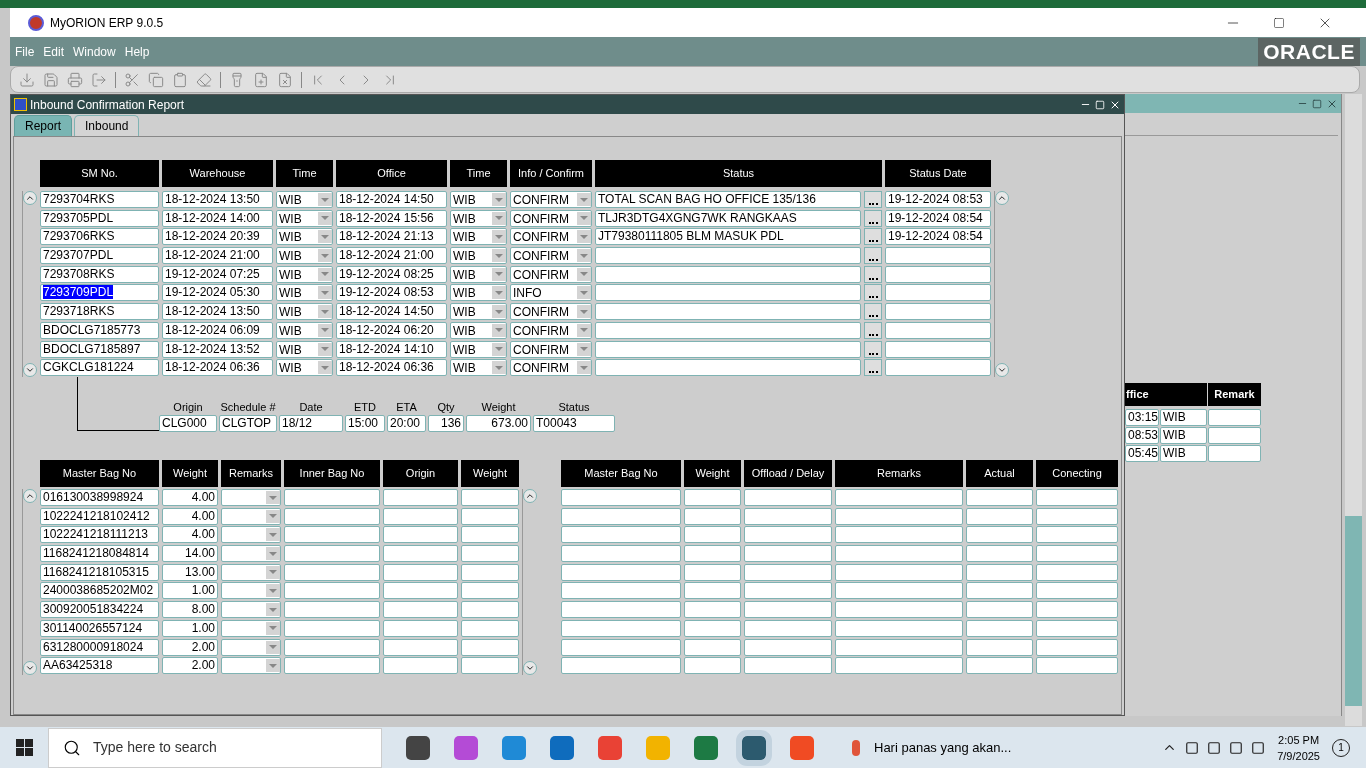 This screenshot has width=1366, height=768. Describe the element at coordinates (99, 628) in the screenshot. I see `master-bag-field: 301140026557124` at that location.